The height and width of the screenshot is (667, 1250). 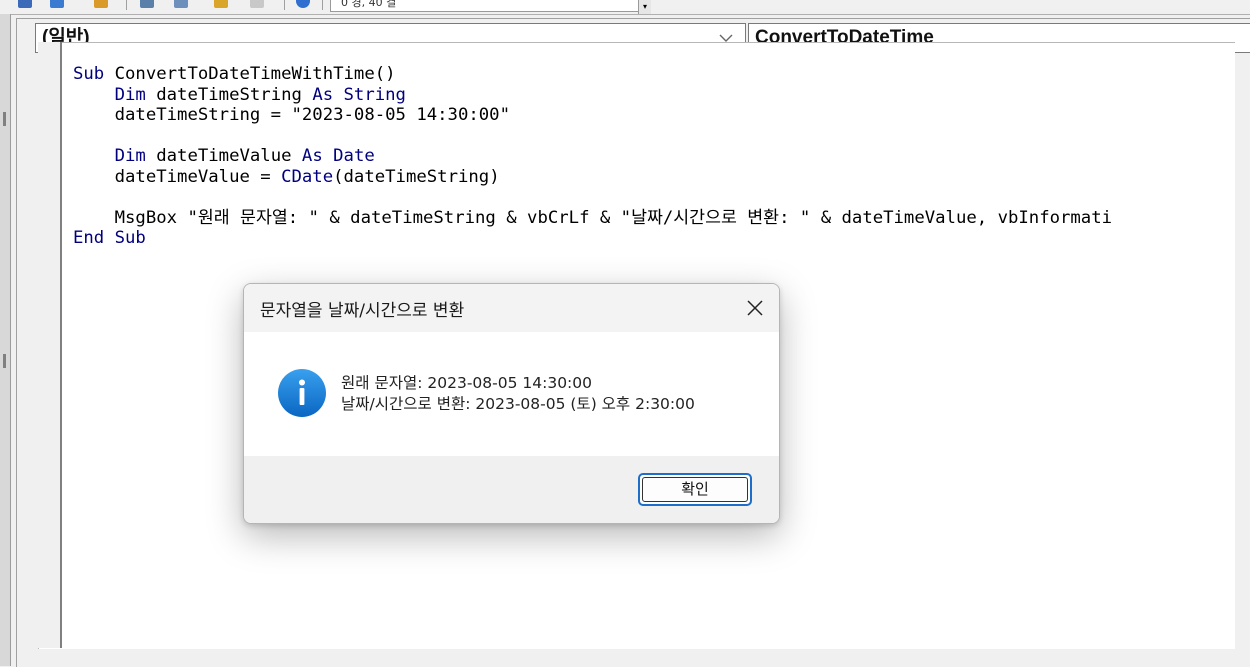 What do you see at coordinates (359, 94) in the screenshot?
I see `code-keyword: As String` at bounding box center [359, 94].